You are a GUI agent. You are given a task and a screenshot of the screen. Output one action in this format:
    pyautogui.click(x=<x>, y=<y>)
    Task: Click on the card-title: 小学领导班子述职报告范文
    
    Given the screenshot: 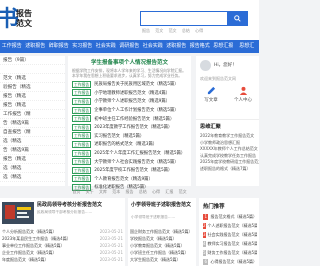 What is the action you would take?
    pyautogui.click(x=162, y=205)
    